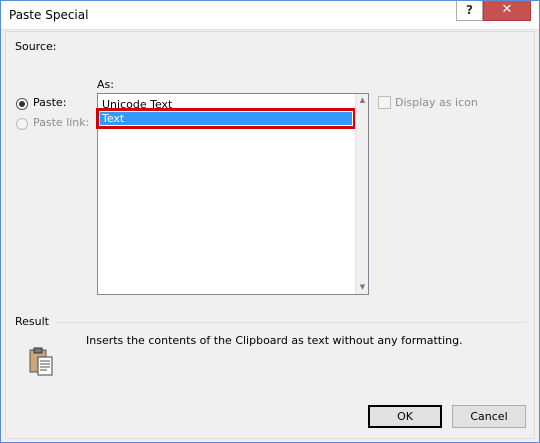 The image size is (540, 443). I want to click on close-button: ✕, so click(507, 11).